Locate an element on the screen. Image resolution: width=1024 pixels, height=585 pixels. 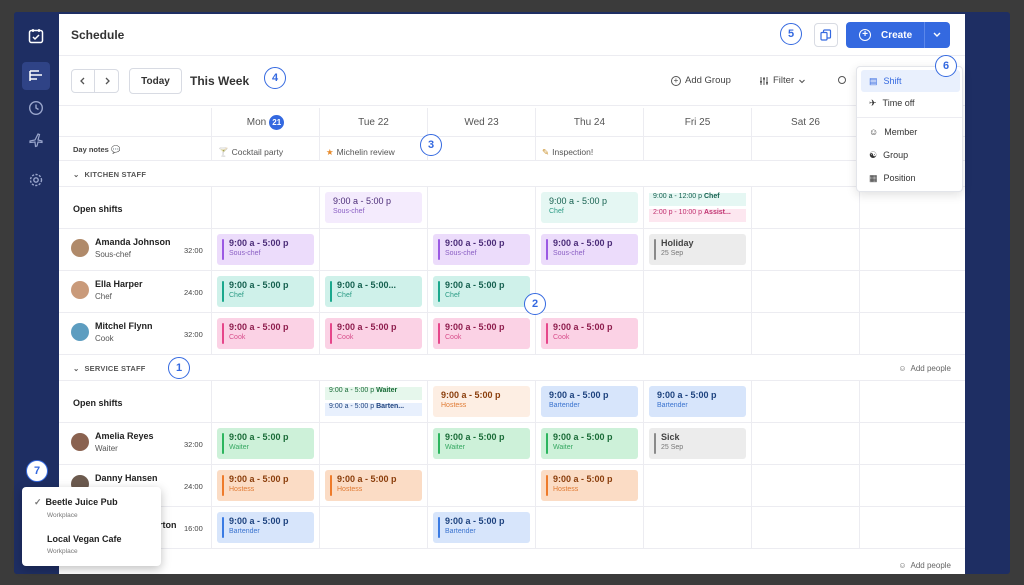
staff-hours: 24:00 is located at coordinates (193, 486).